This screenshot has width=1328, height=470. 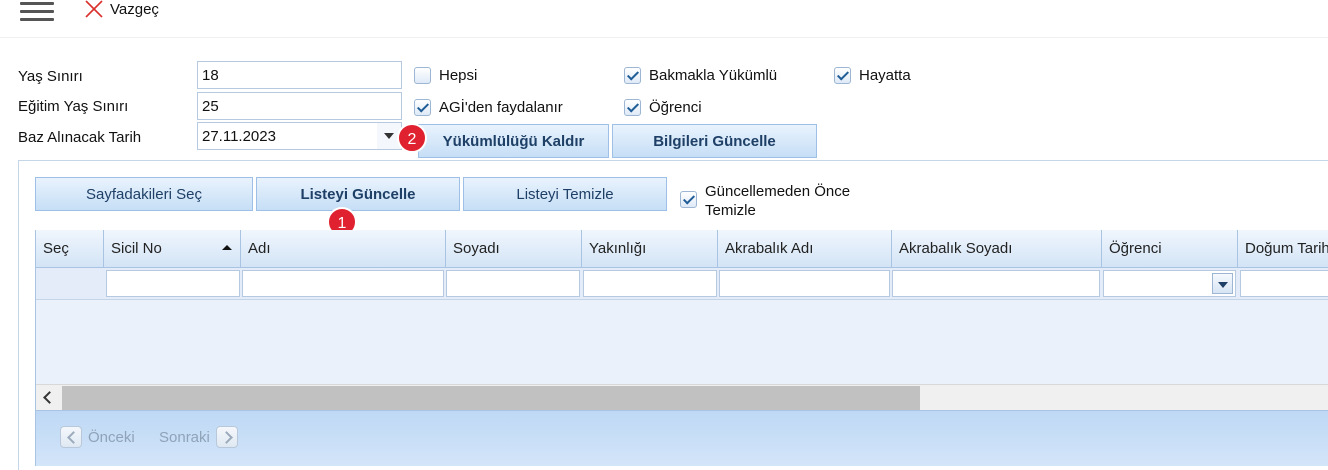 What do you see at coordinates (1283, 249) in the screenshot?
I see `column-header-birth-date: Doğum Tarihi` at bounding box center [1283, 249].